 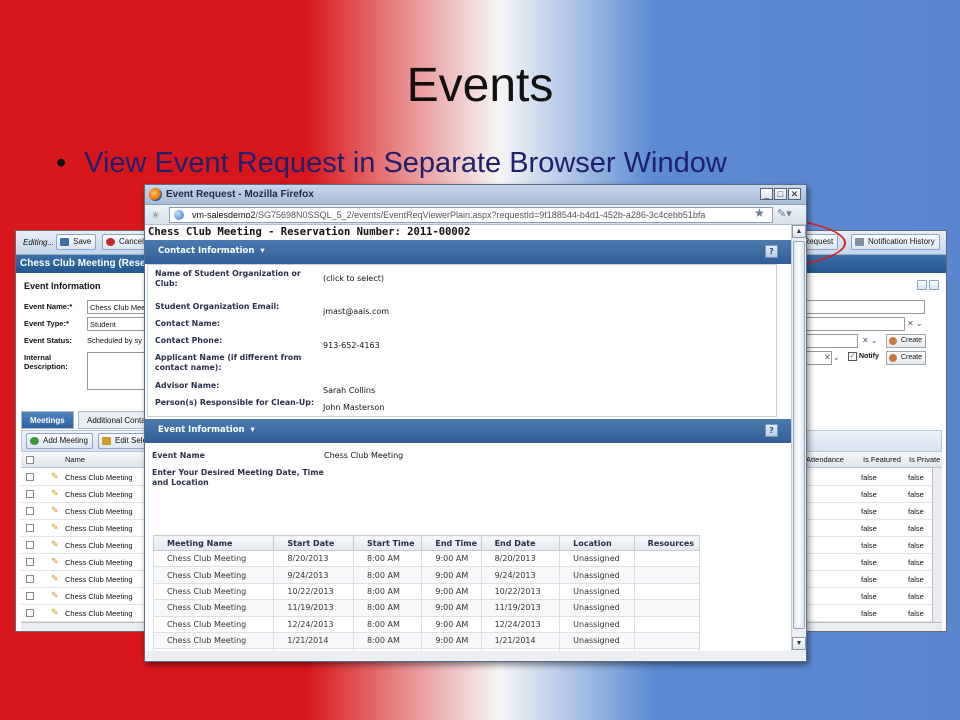 I want to click on column-header: Location, so click(x=597, y=543).